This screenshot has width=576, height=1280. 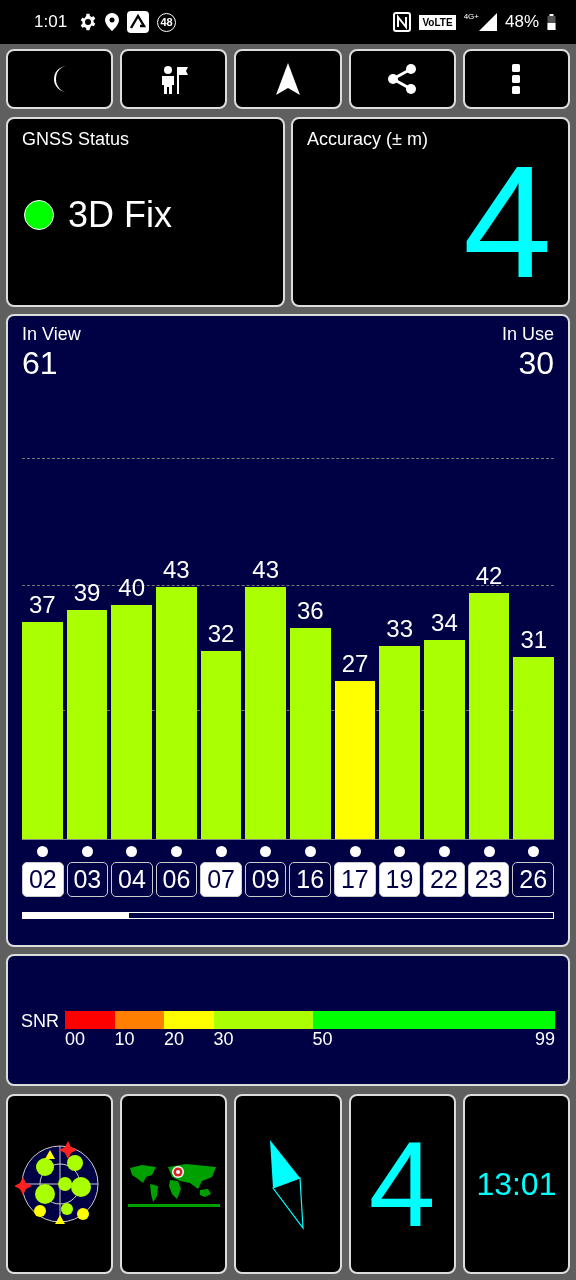 What do you see at coordinates (402, 1184) in the screenshot?
I see `accuracy-tile: 4` at bounding box center [402, 1184].